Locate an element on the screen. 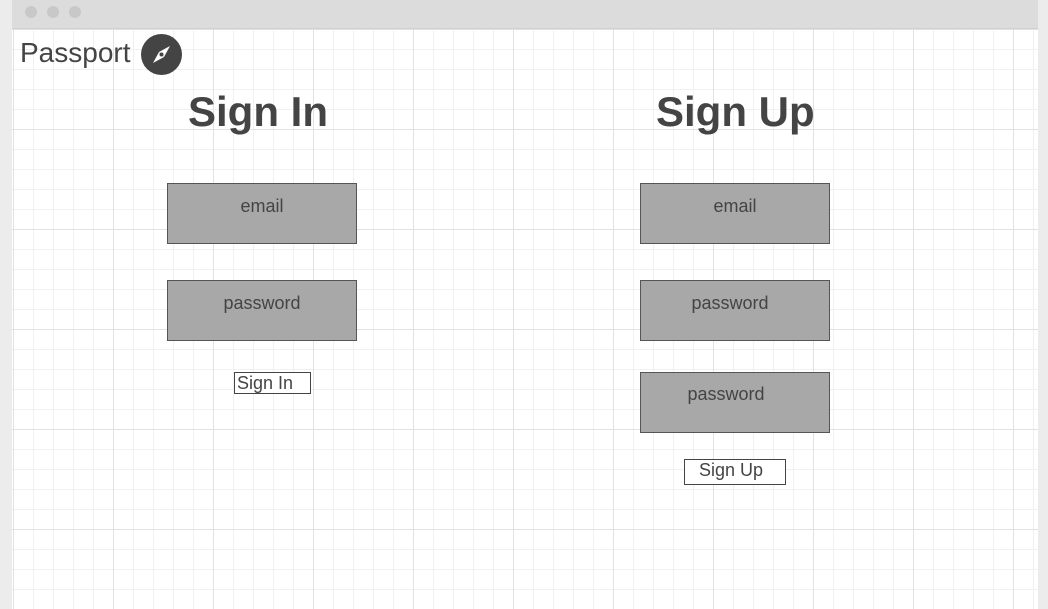 The height and width of the screenshot is (609, 1048). window-minimize-dot is located at coordinates (53, 12).